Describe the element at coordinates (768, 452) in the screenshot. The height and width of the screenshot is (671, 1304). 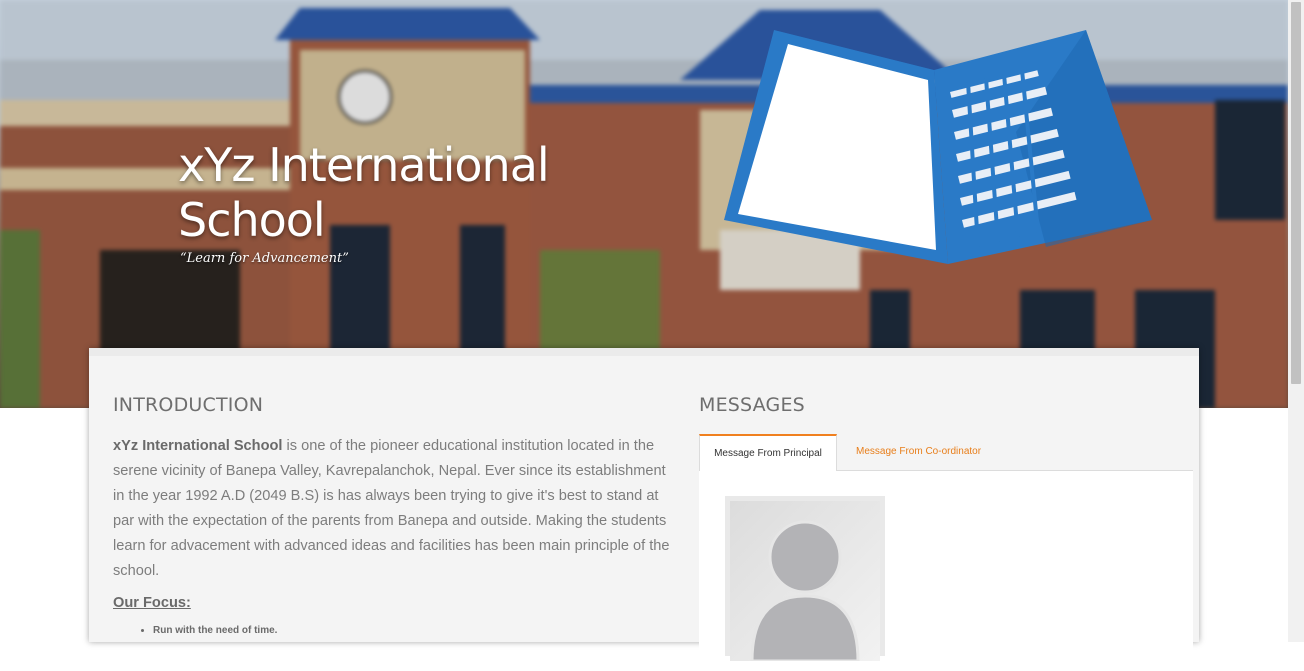
I see `tab-message-from-principal: Message From Principal` at that location.